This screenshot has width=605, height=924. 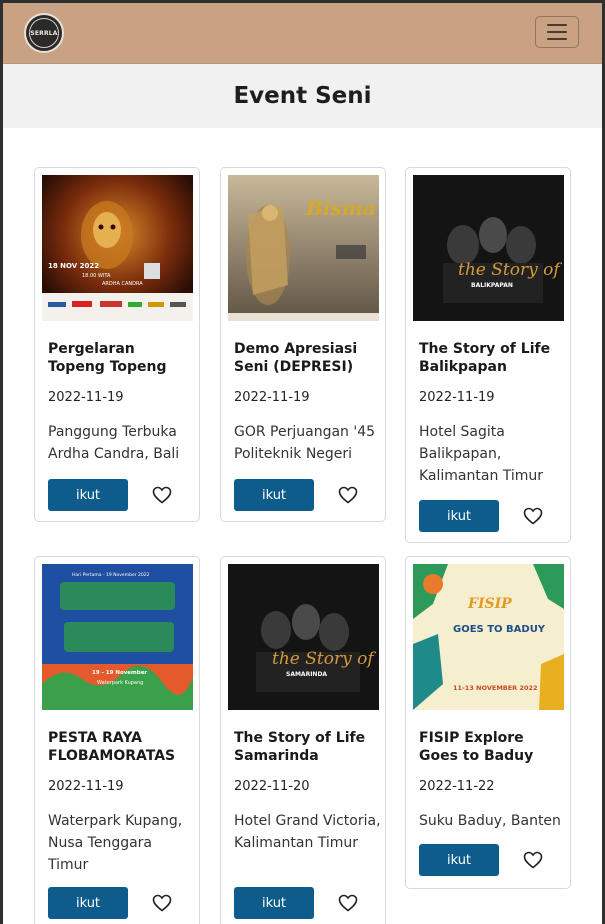 I want to click on poster-time: 18.00 WITA, so click(x=96, y=276).